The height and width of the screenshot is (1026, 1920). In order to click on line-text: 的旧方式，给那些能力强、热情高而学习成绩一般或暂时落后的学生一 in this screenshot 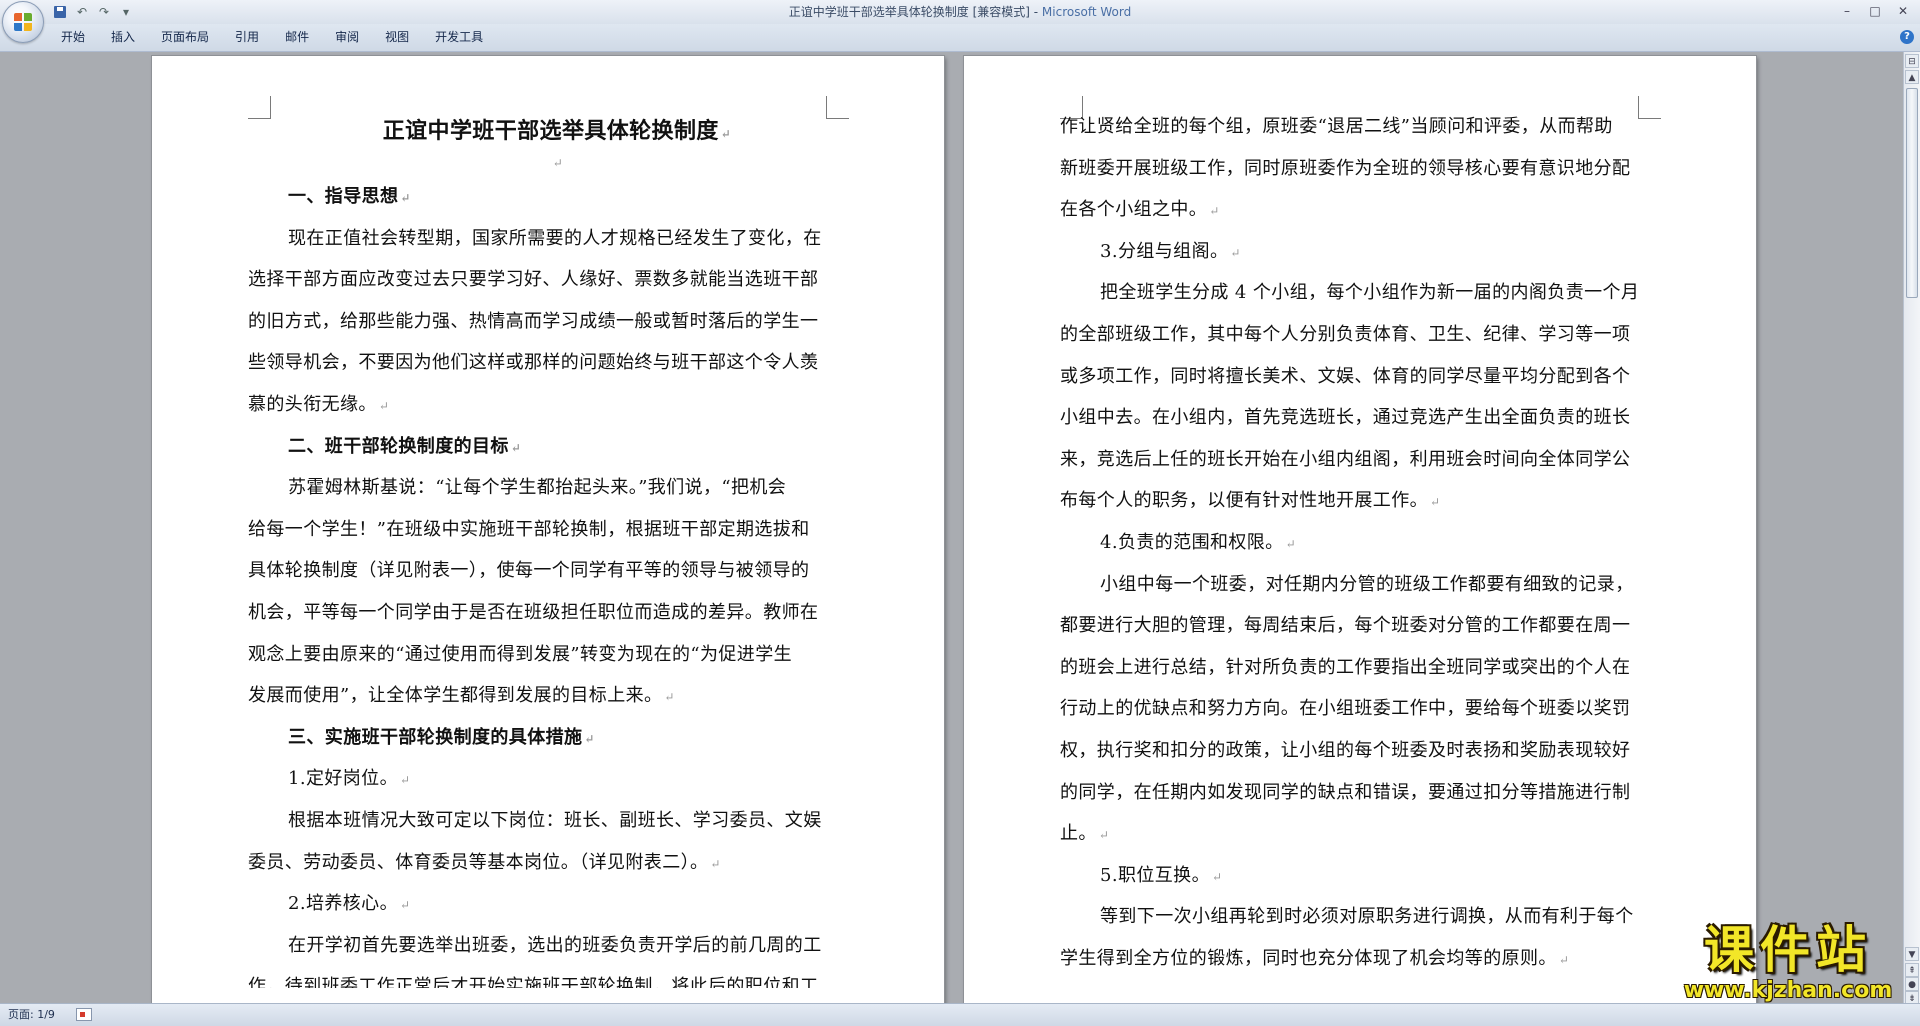, I will do `click(533, 321)`.